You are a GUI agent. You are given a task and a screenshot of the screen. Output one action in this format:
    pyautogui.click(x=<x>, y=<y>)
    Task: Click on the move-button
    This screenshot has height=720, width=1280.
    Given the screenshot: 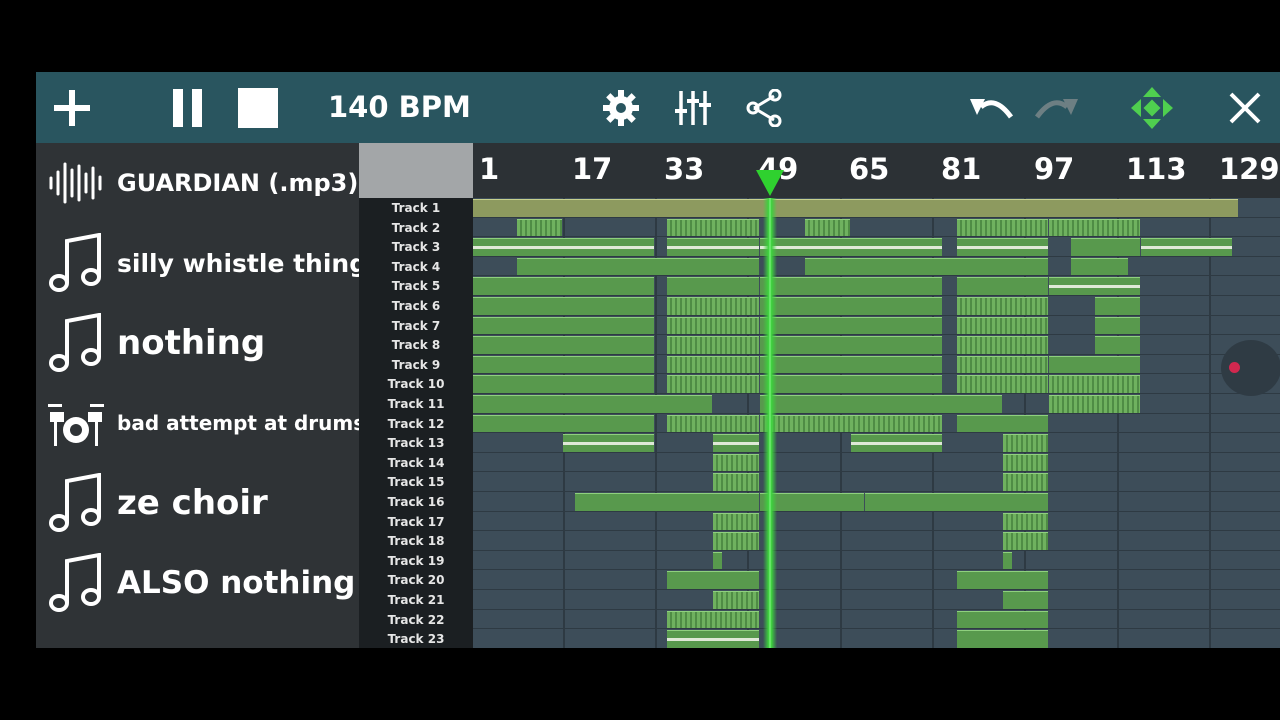 What is the action you would take?
    pyautogui.click(x=1152, y=107)
    